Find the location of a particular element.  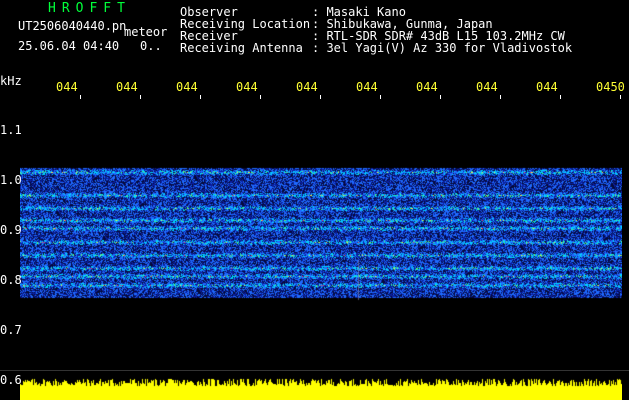

frequency-tick-label: 1.0 is located at coordinates (11, 180).